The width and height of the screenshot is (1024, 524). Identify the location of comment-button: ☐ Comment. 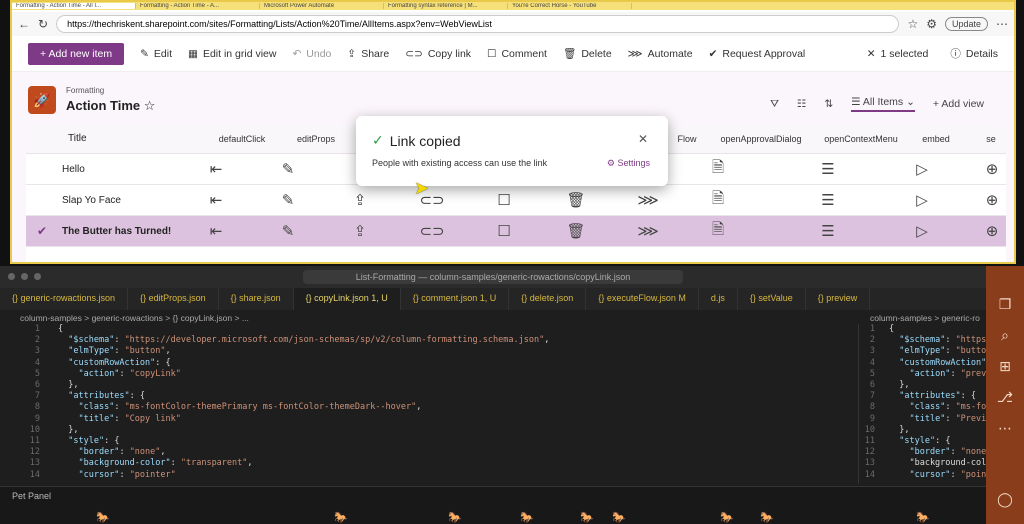
(517, 54).